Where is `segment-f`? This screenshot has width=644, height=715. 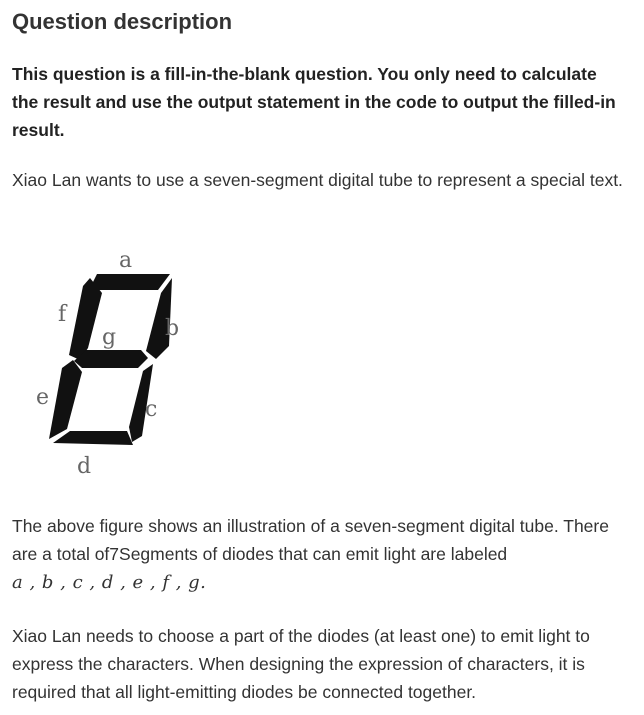 segment-f is located at coordinates (85, 319).